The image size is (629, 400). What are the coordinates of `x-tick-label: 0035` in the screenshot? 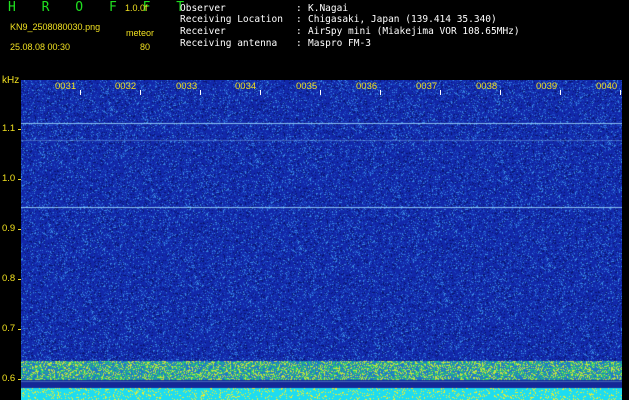 It's located at (307, 86).